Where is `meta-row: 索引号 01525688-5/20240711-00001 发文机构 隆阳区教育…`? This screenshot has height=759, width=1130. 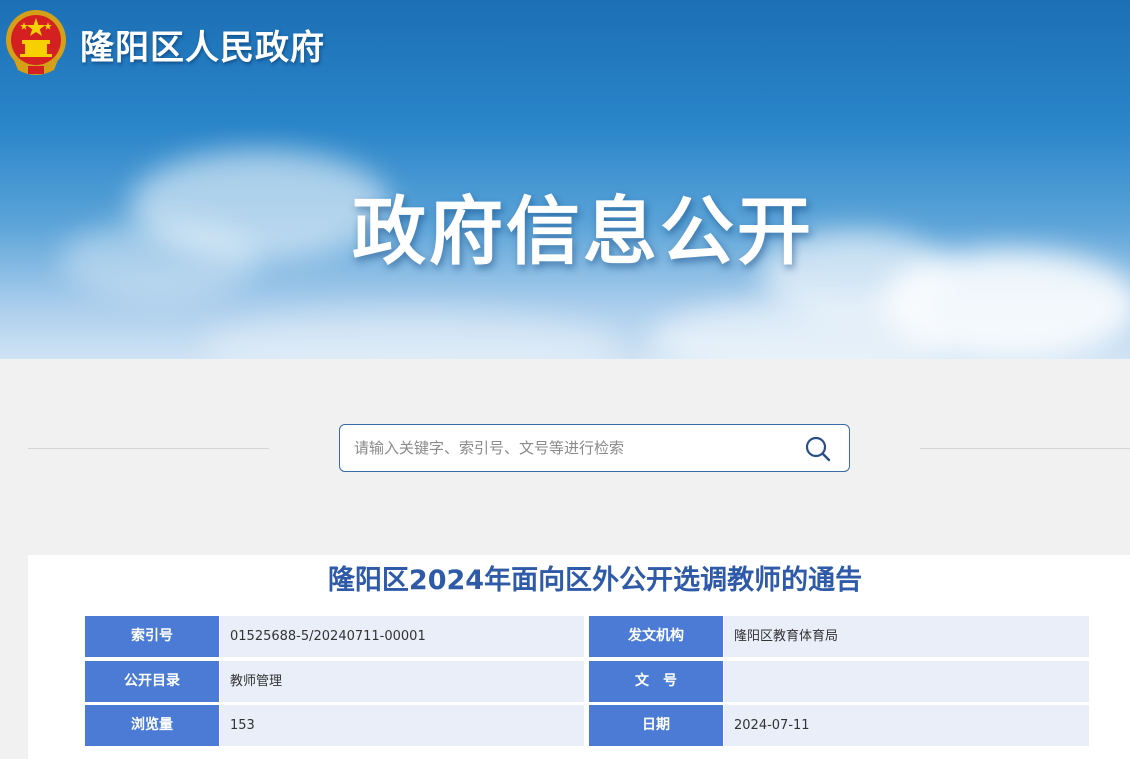
meta-row: 索引号 01525688-5/20240711-00001 发文机构 隆阳区教育… is located at coordinates (587, 636).